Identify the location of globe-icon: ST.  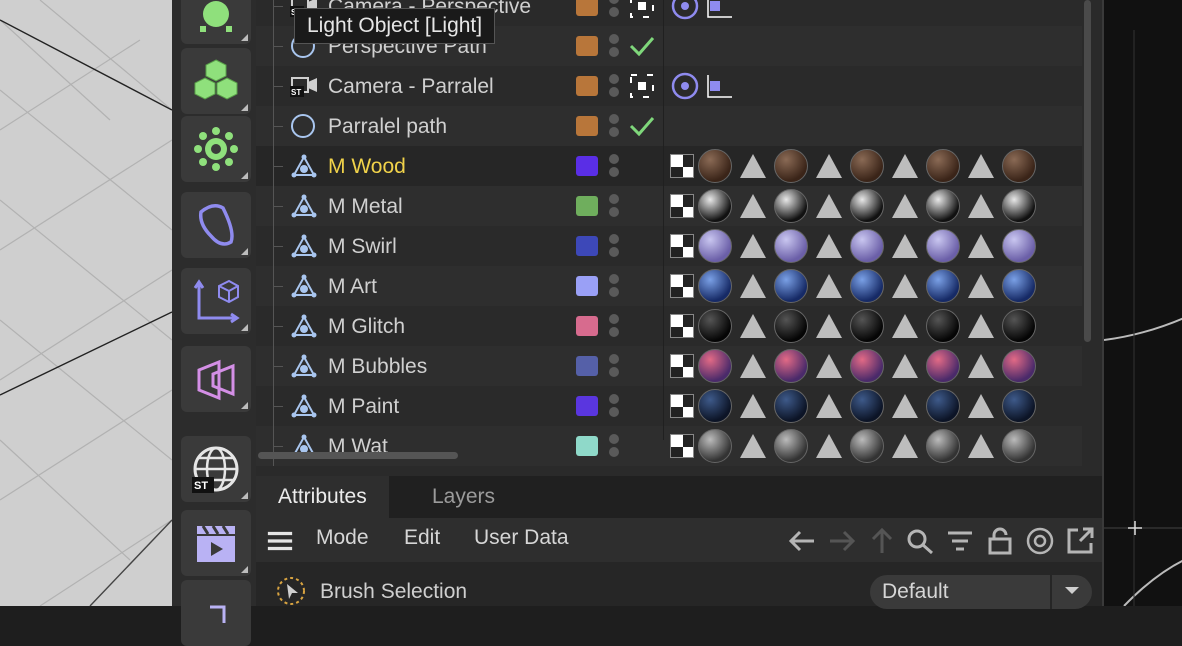
(216, 469).